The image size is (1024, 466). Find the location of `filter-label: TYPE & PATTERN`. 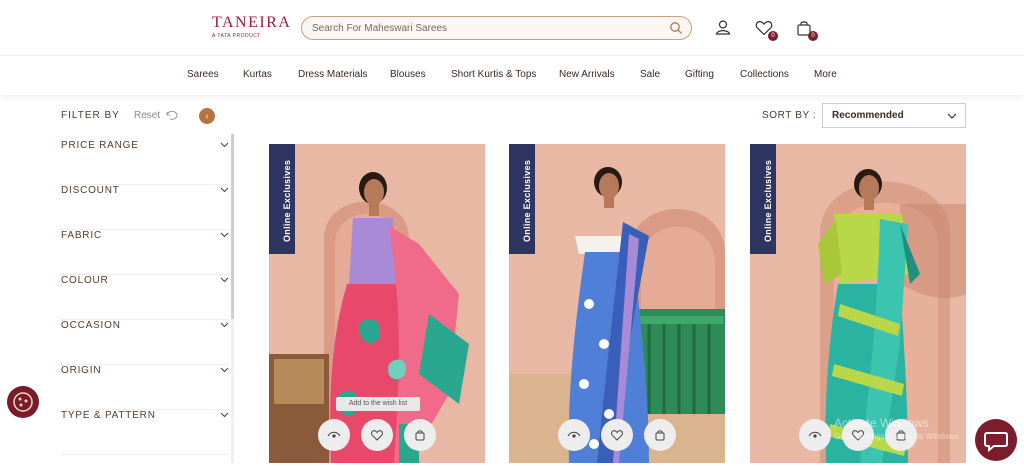

filter-label: TYPE & PATTERN is located at coordinates (108, 415).